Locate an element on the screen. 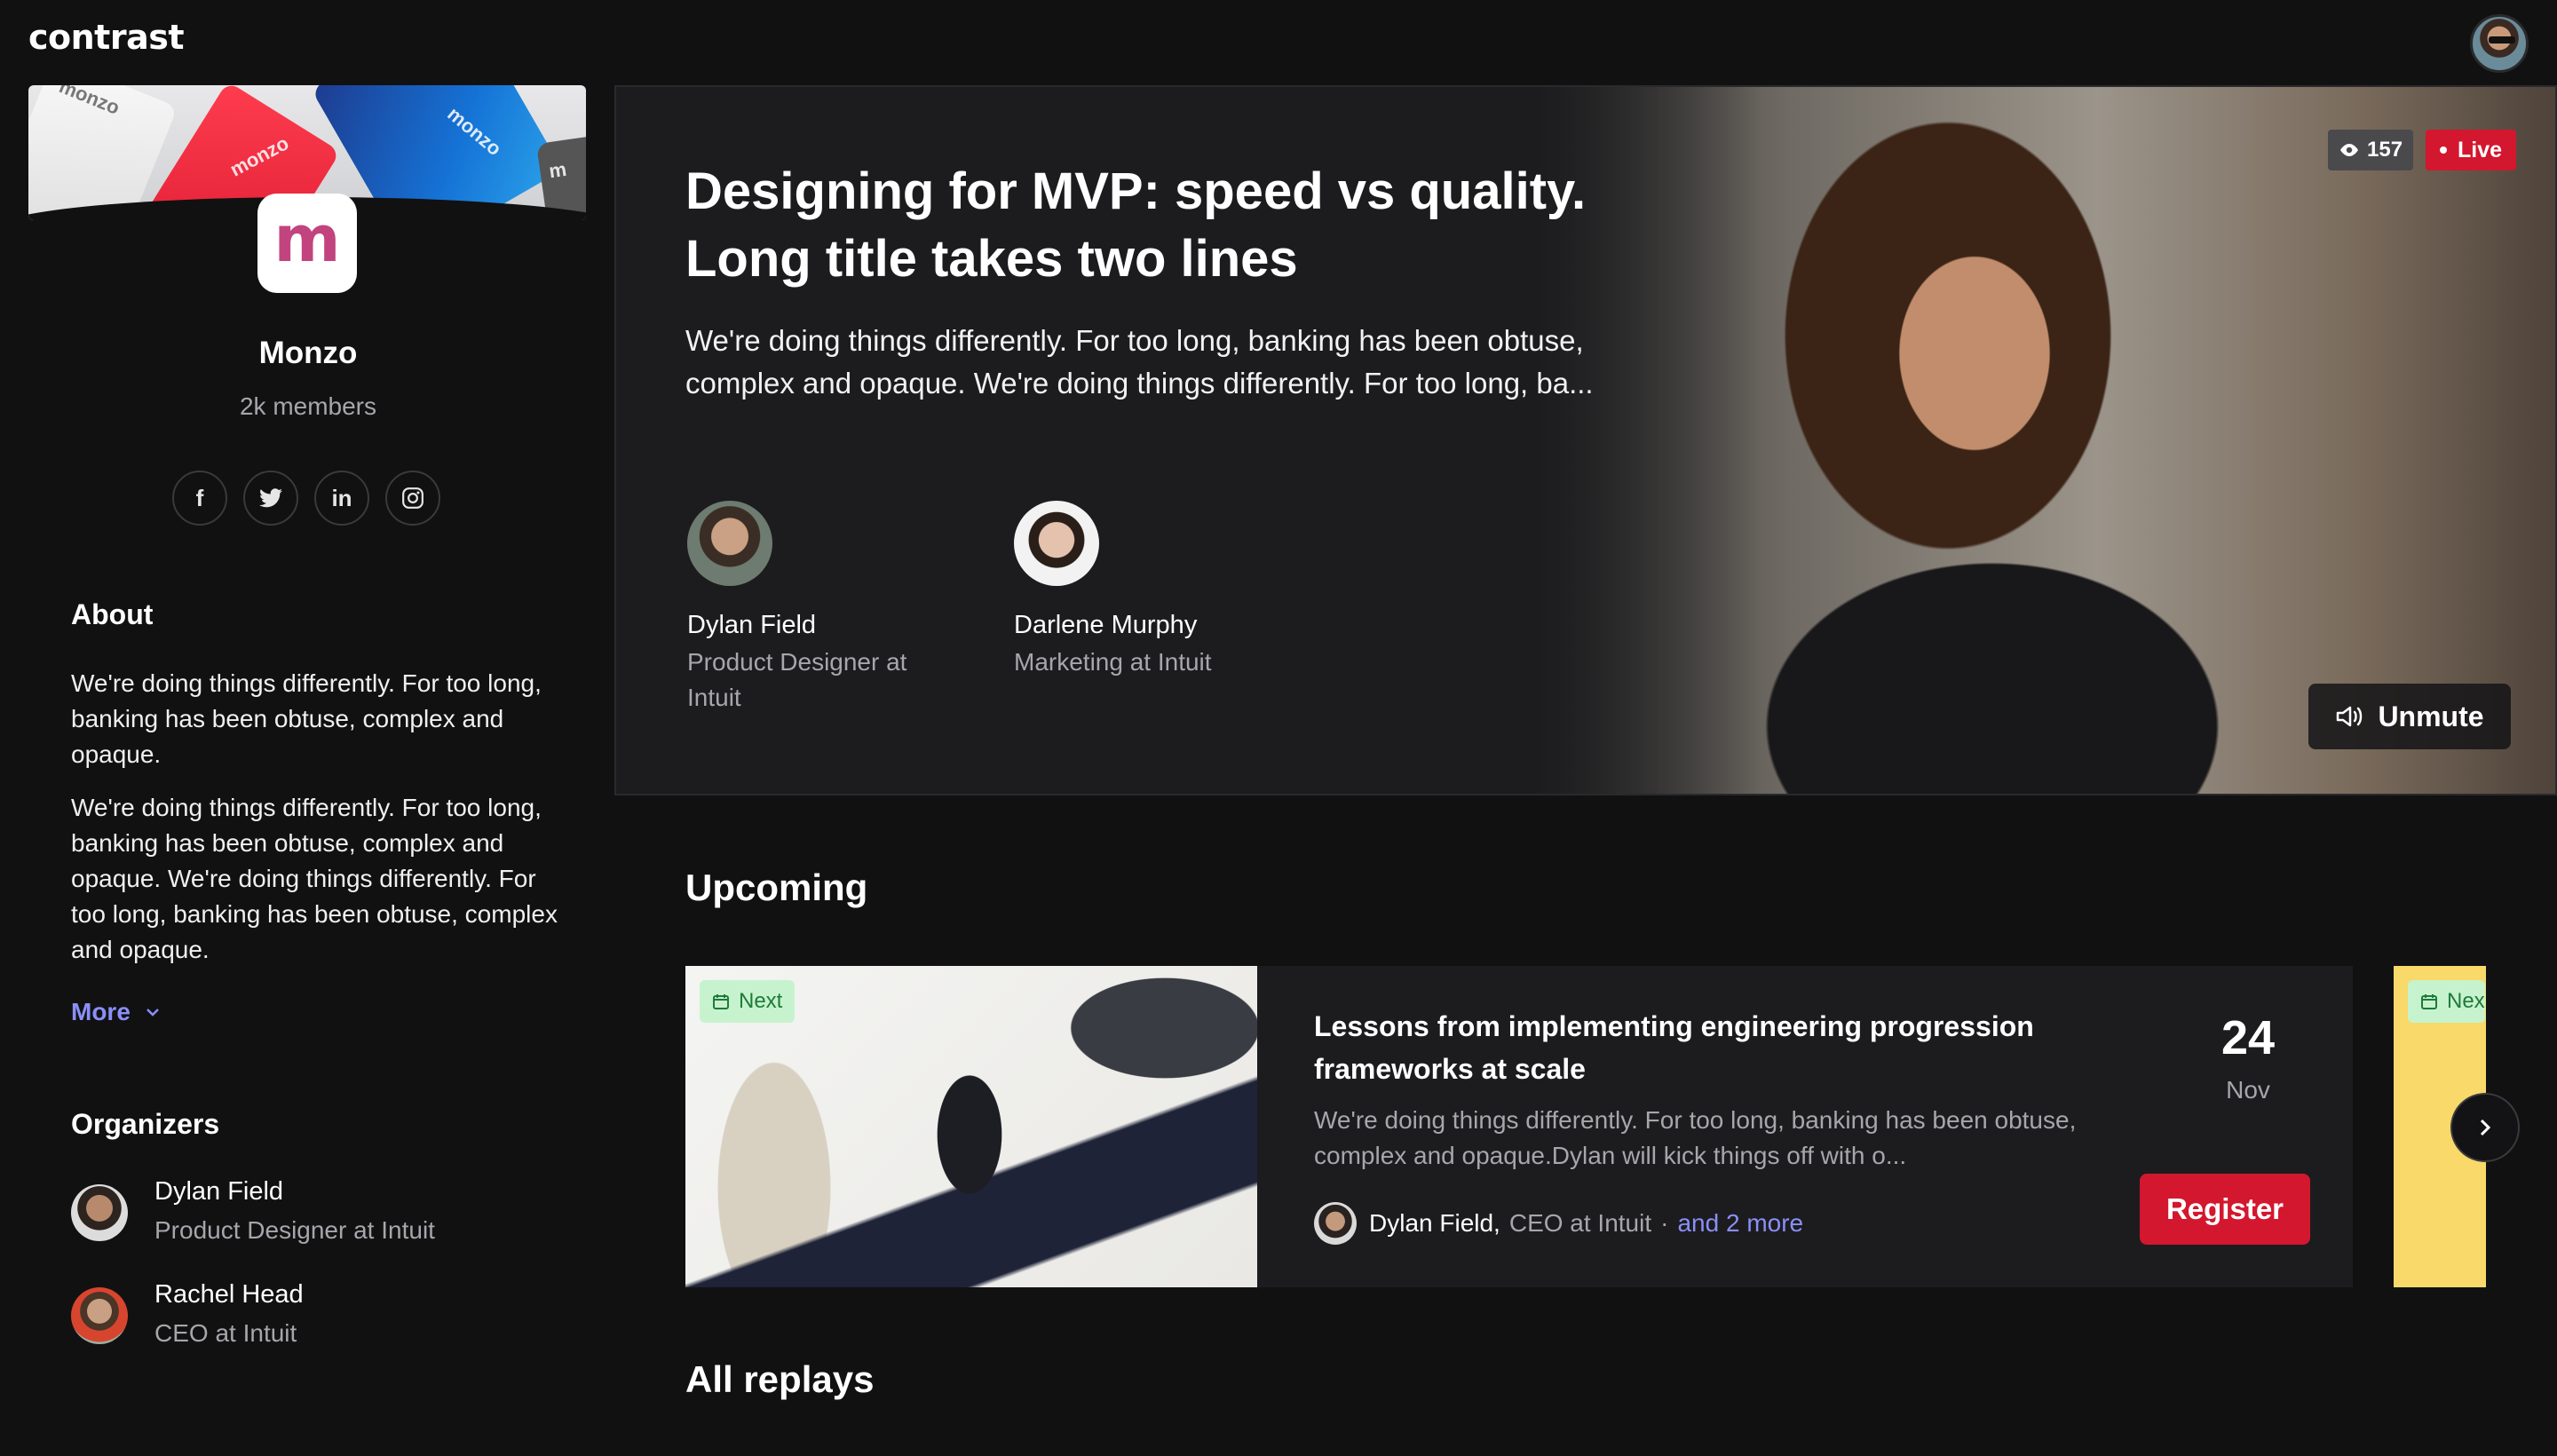 This screenshot has width=2557, height=1456. event-hosts: Dylan Field, CEO at Intuit · and 2 more is located at coordinates (1558, 1223).